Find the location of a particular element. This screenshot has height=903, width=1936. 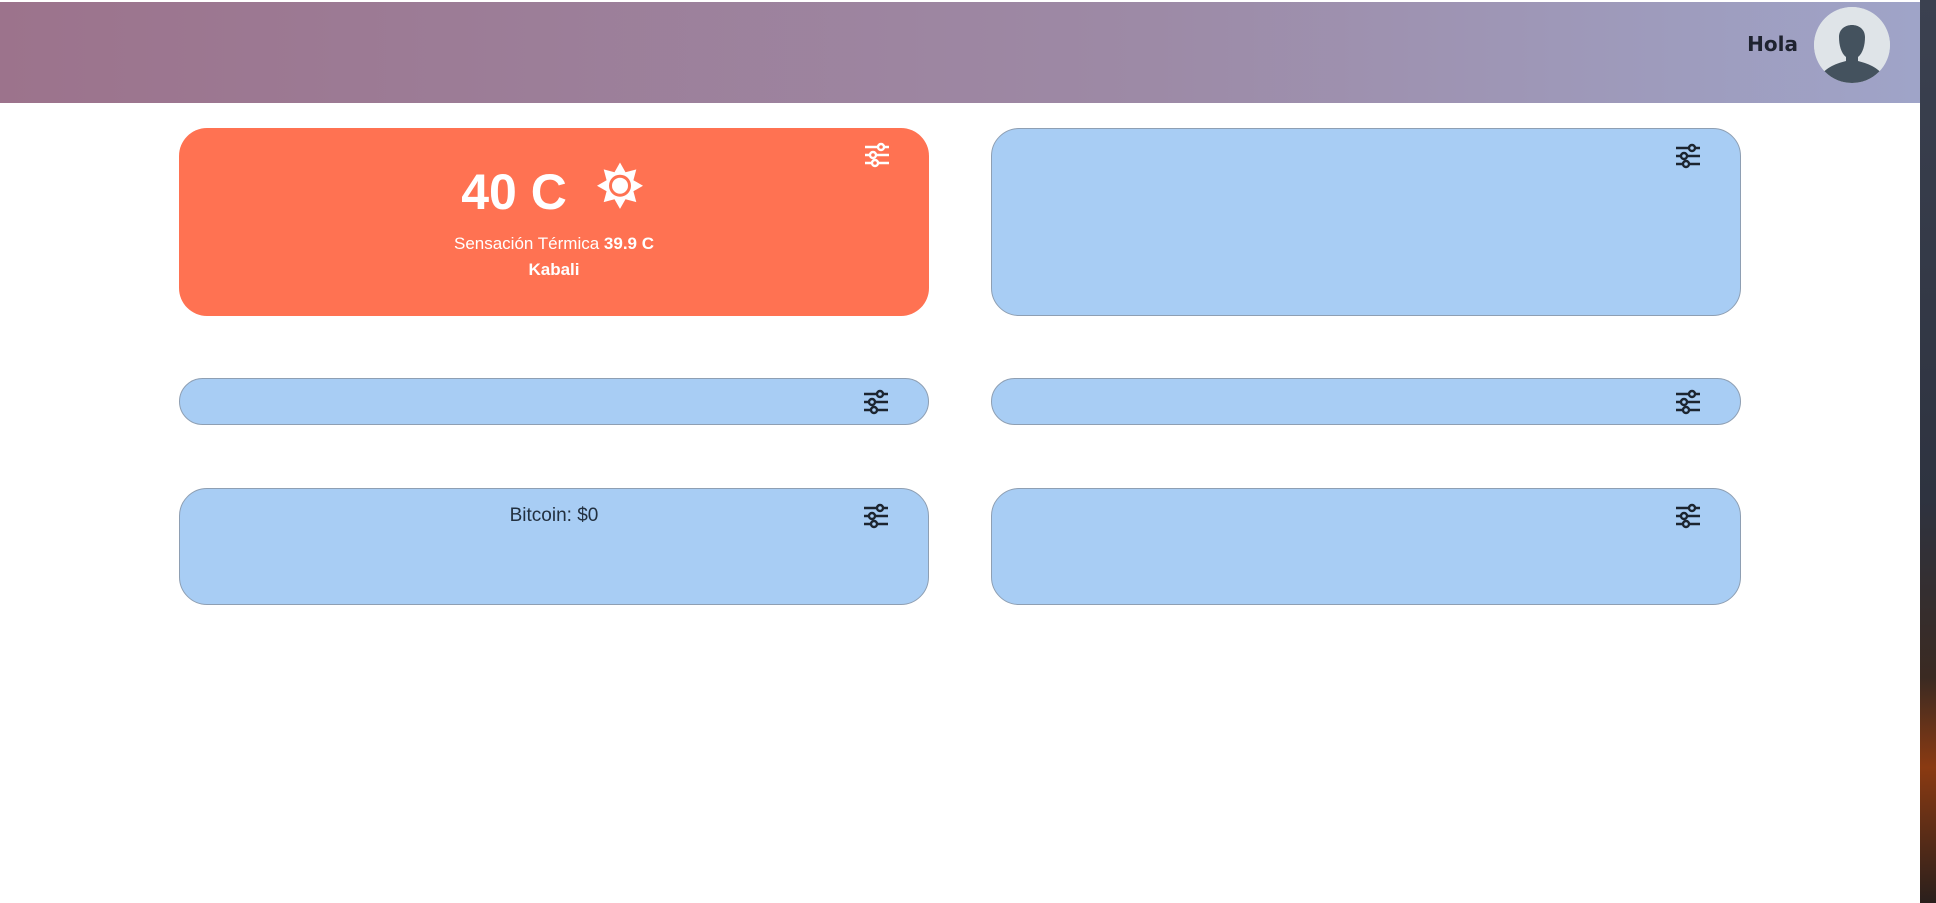

temperature-row: 40 C is located at coordinates (554, 193).